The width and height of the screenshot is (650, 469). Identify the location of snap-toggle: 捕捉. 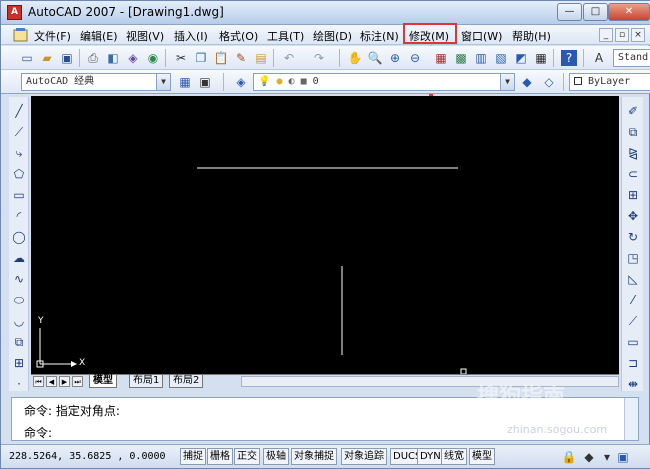
(193, 456).